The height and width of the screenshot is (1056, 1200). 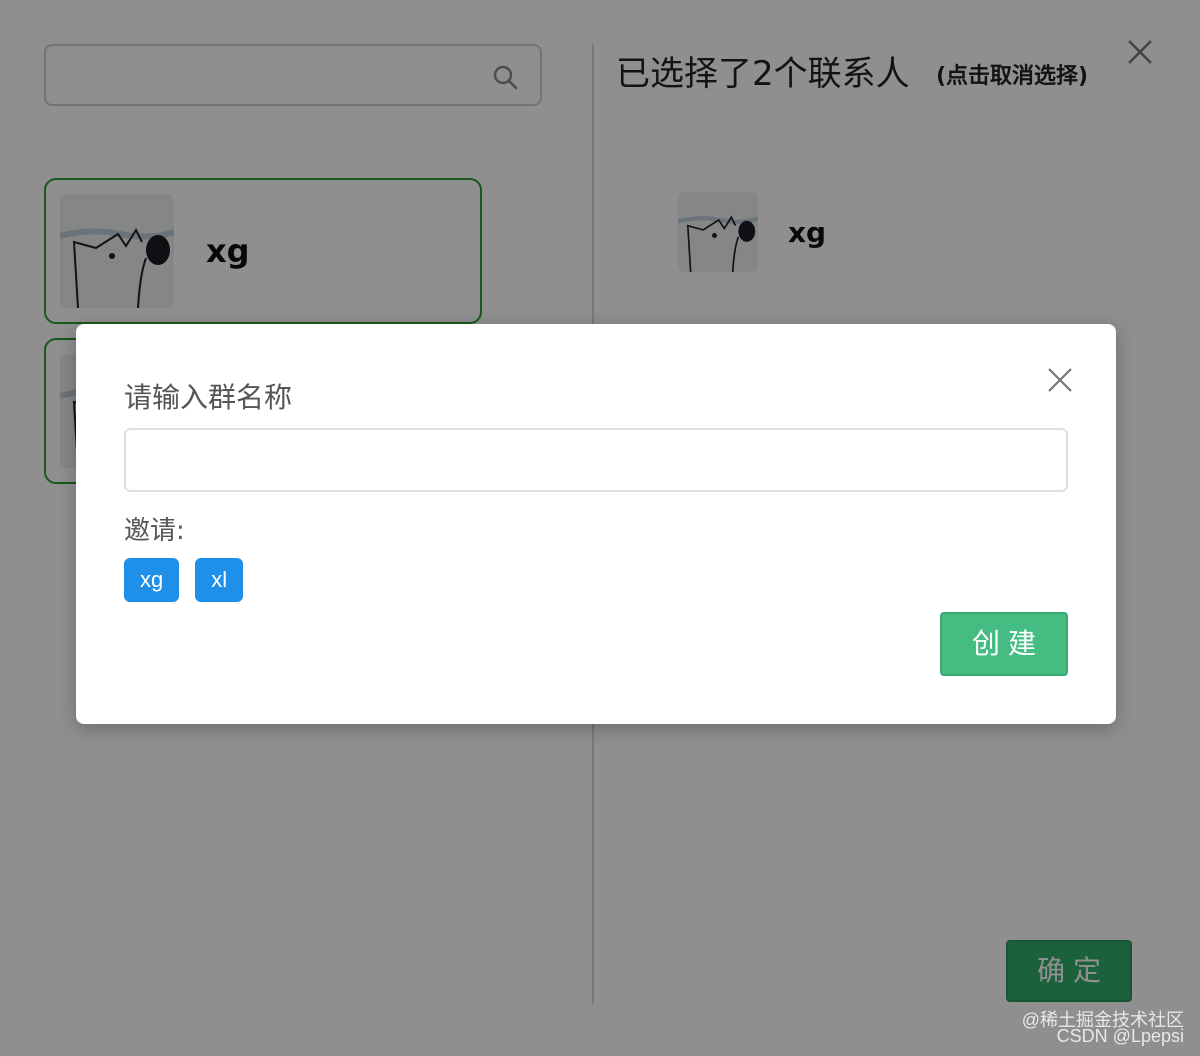 I want to click on dialog-title: 请输入群名称, so click(x=208, y=397).